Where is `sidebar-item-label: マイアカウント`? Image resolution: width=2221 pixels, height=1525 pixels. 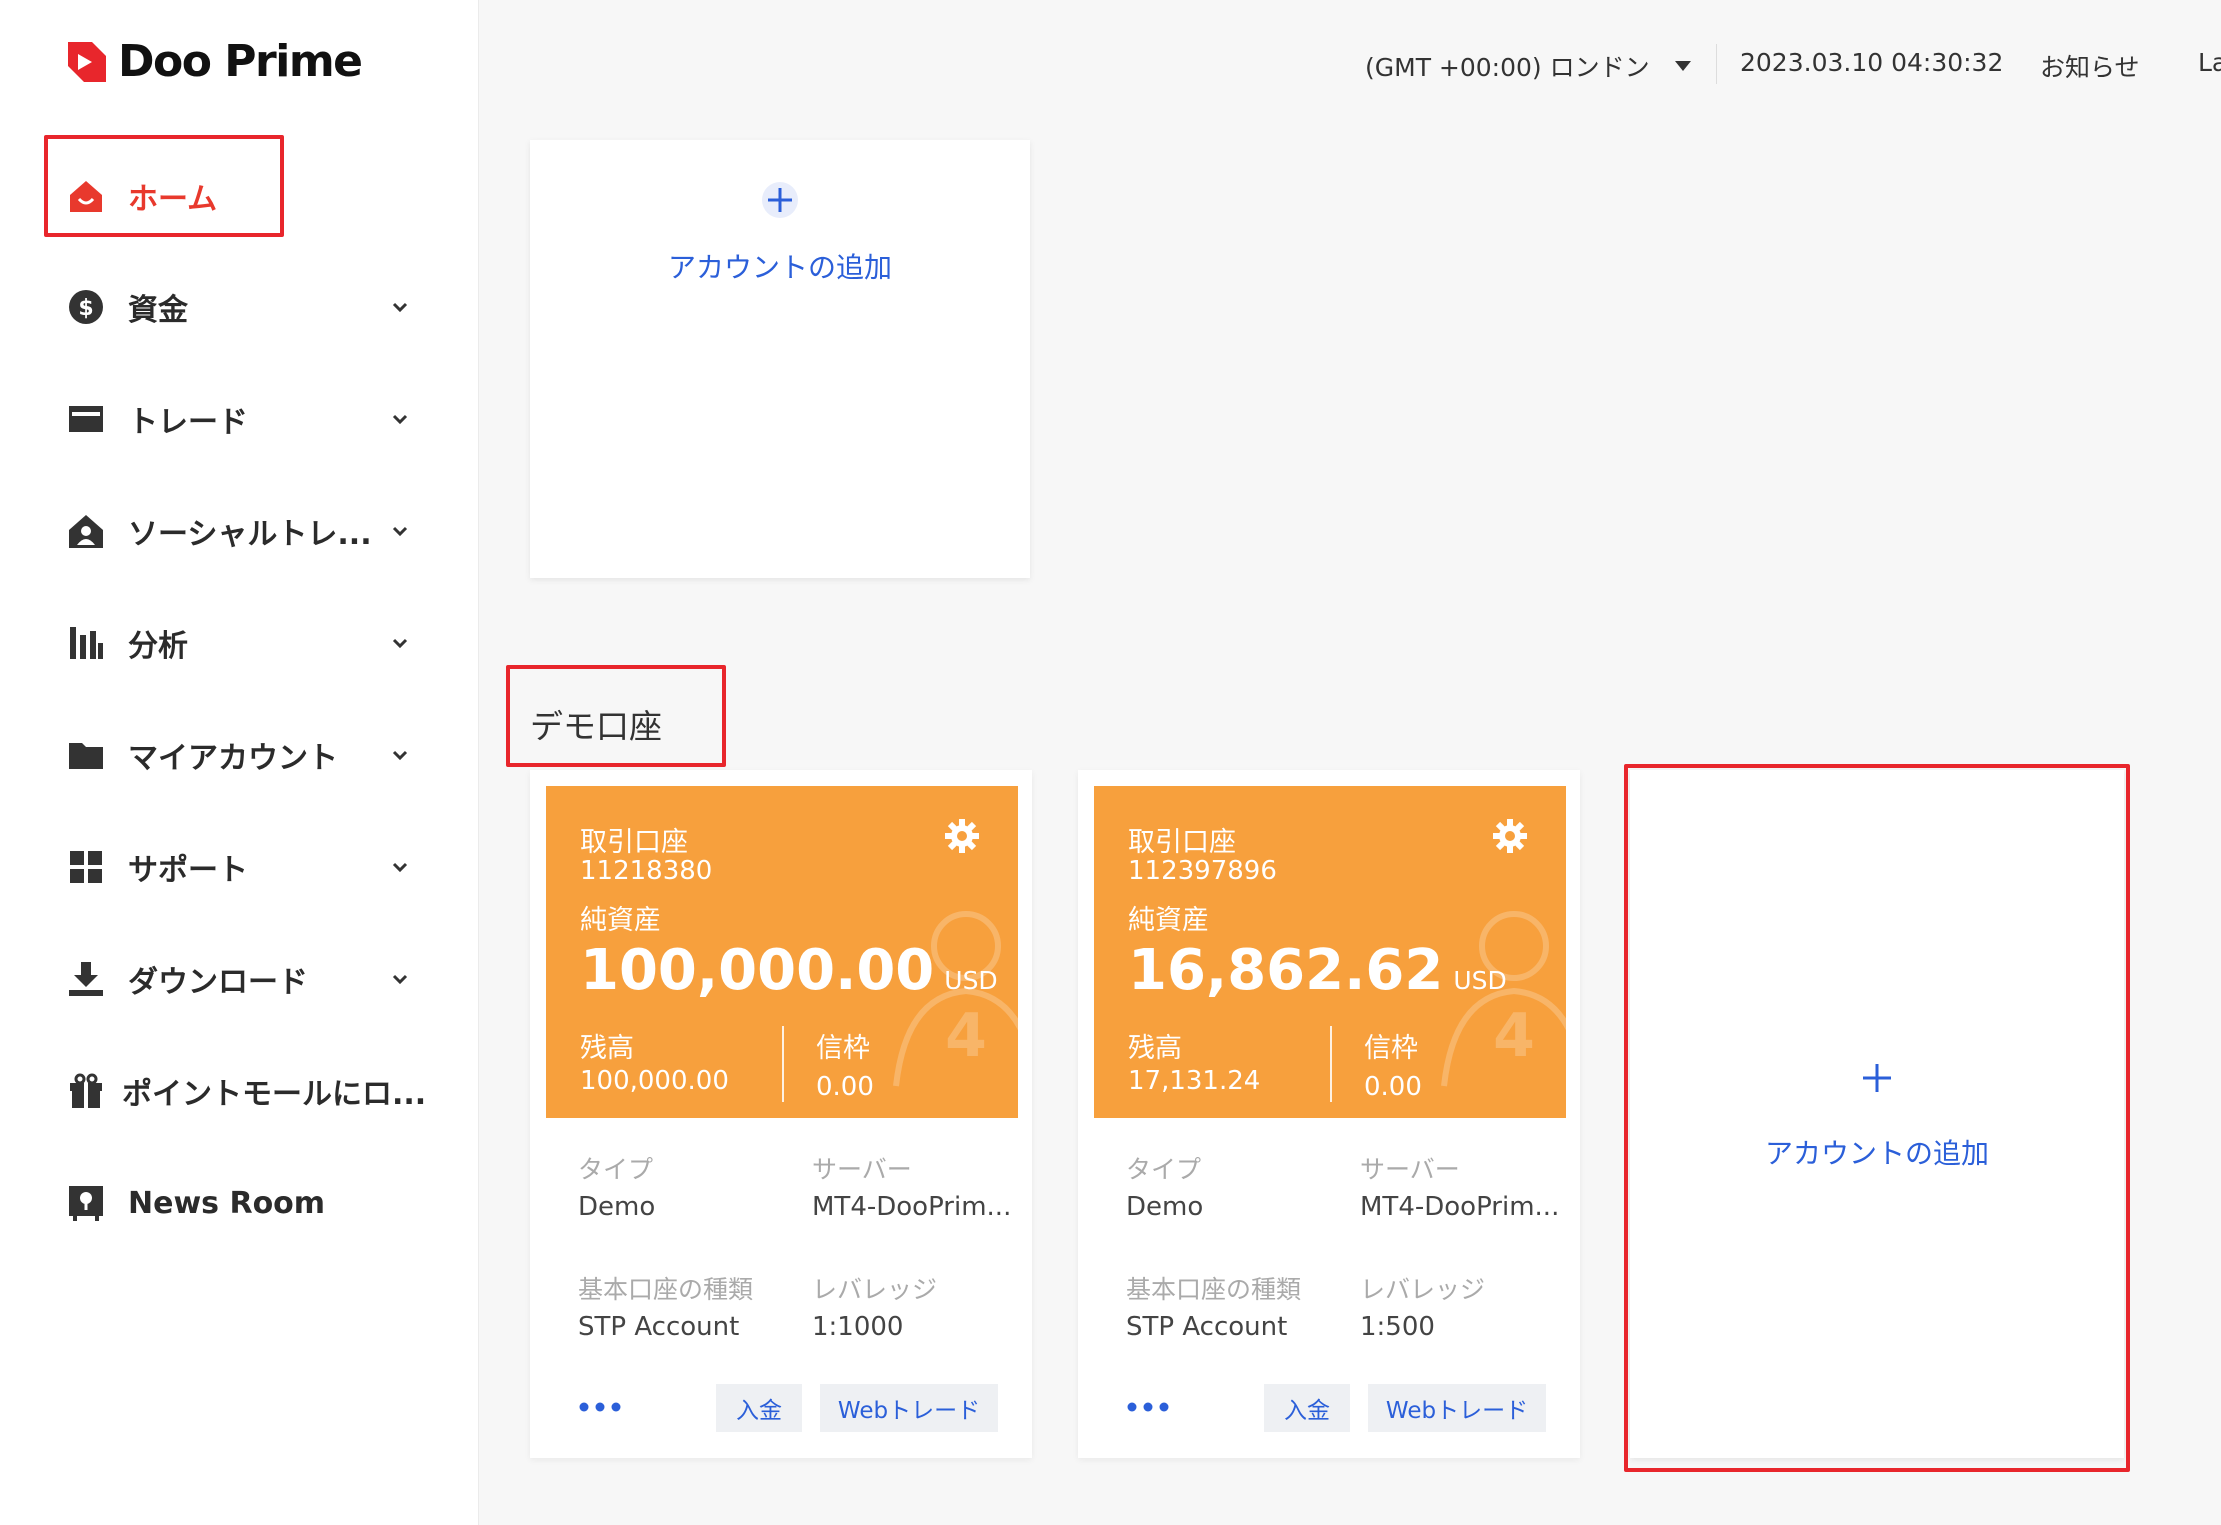 sidebar-item-label: マイアカウント is located at coordinates (233, 758).